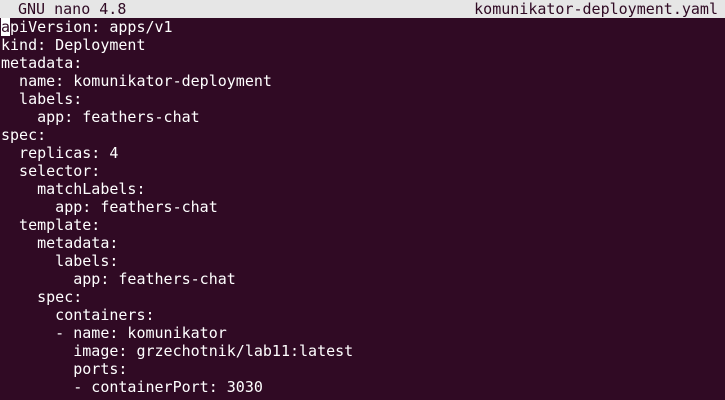  Describe the element at coordinates (362, 369) in the screenshot. I see `editor-line: ports:` at that location.